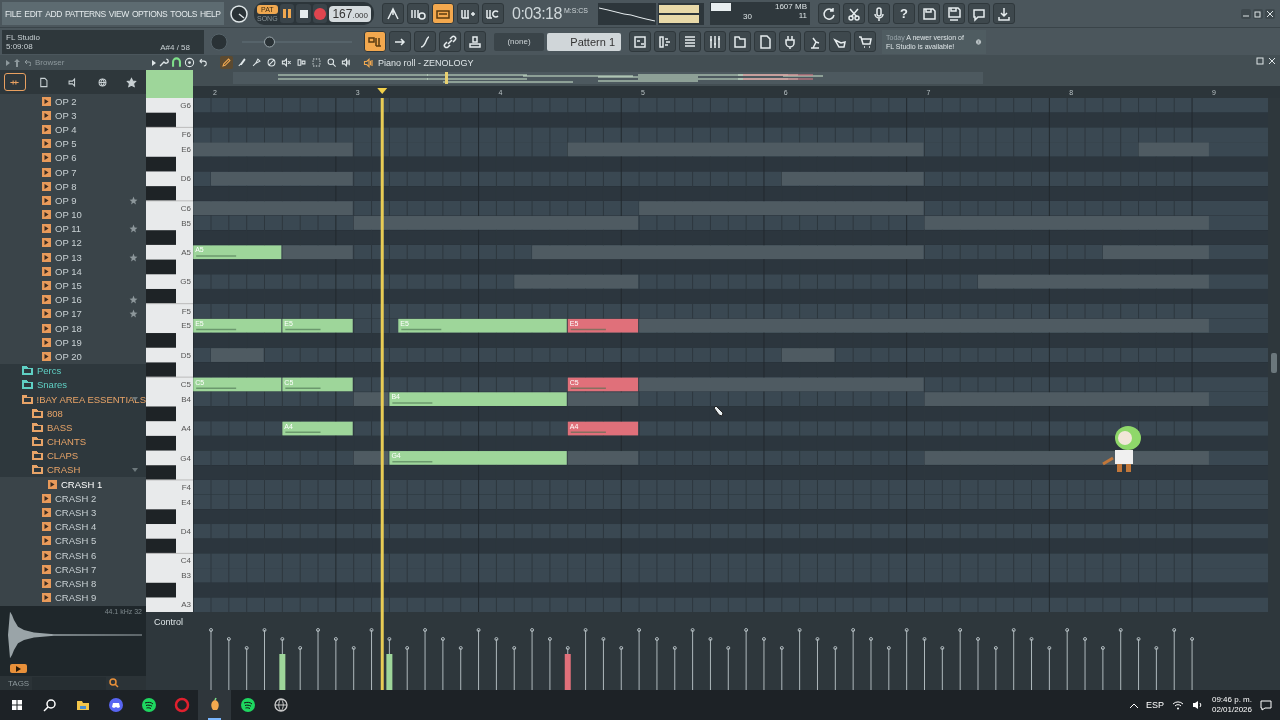 Image resolution: width=1280 pixels, height=720 pixels. Describe the element at coordinates (73, 157) in the screenshot. I see `sample-item: OP 6` at that location.